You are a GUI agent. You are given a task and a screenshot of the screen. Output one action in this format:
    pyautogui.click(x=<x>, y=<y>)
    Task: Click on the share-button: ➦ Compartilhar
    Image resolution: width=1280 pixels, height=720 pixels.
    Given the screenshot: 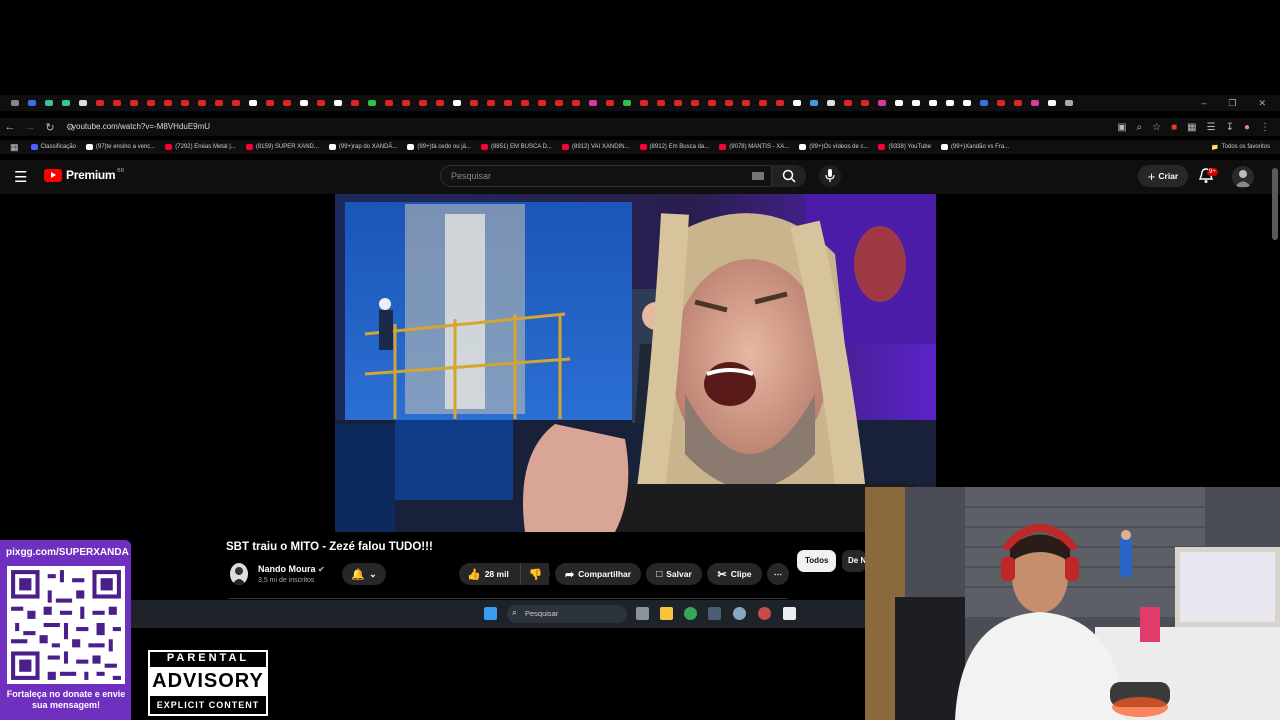 What is the action you would take?
    pyautogui.click(x=598, y=574)
    